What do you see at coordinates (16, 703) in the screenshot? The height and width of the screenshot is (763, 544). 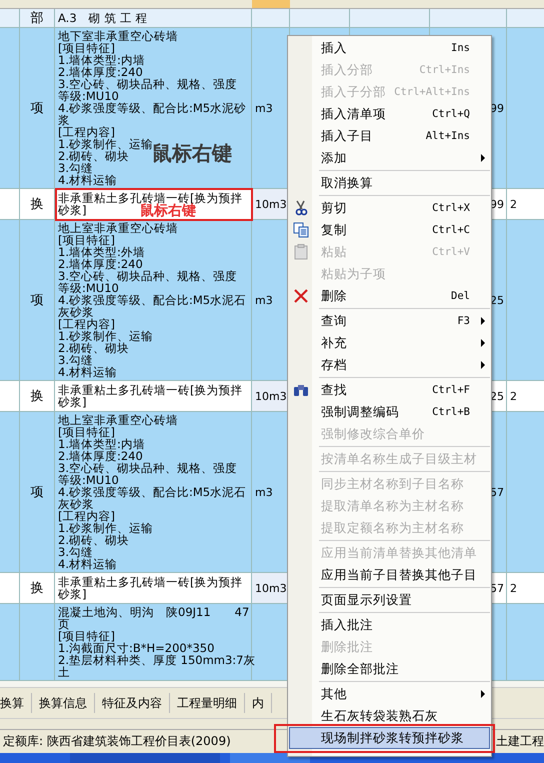 I see `tab: 换算` at bounding box center [16, 703].